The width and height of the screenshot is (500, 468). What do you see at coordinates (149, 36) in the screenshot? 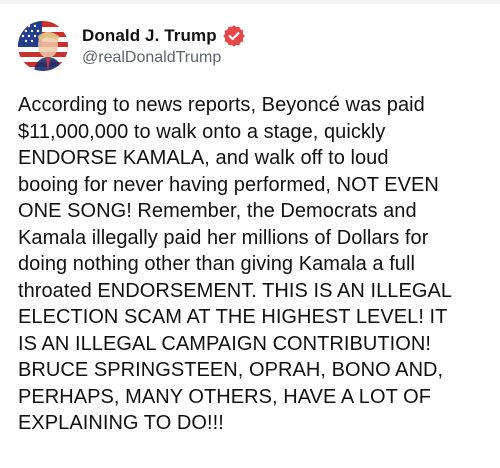
I see `author-display-name: Donald J. Trump` at bounding box center [149, 36].